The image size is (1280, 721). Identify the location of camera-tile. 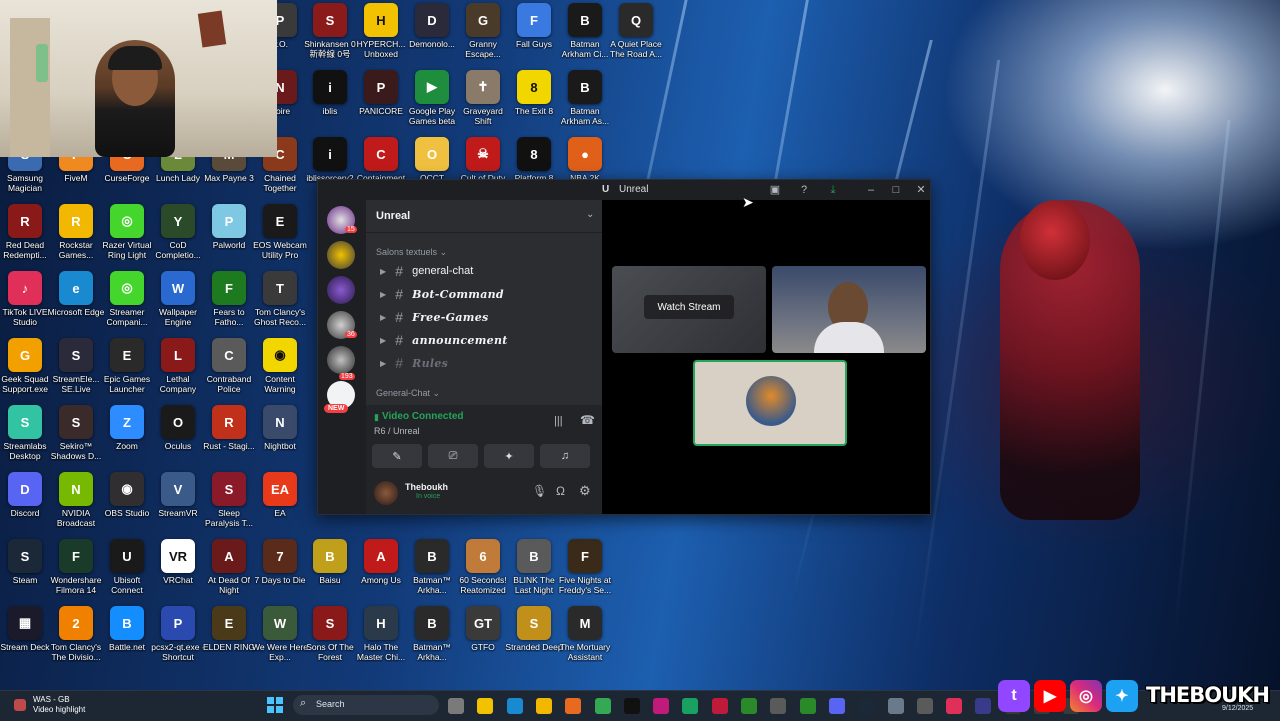
(849, 309).